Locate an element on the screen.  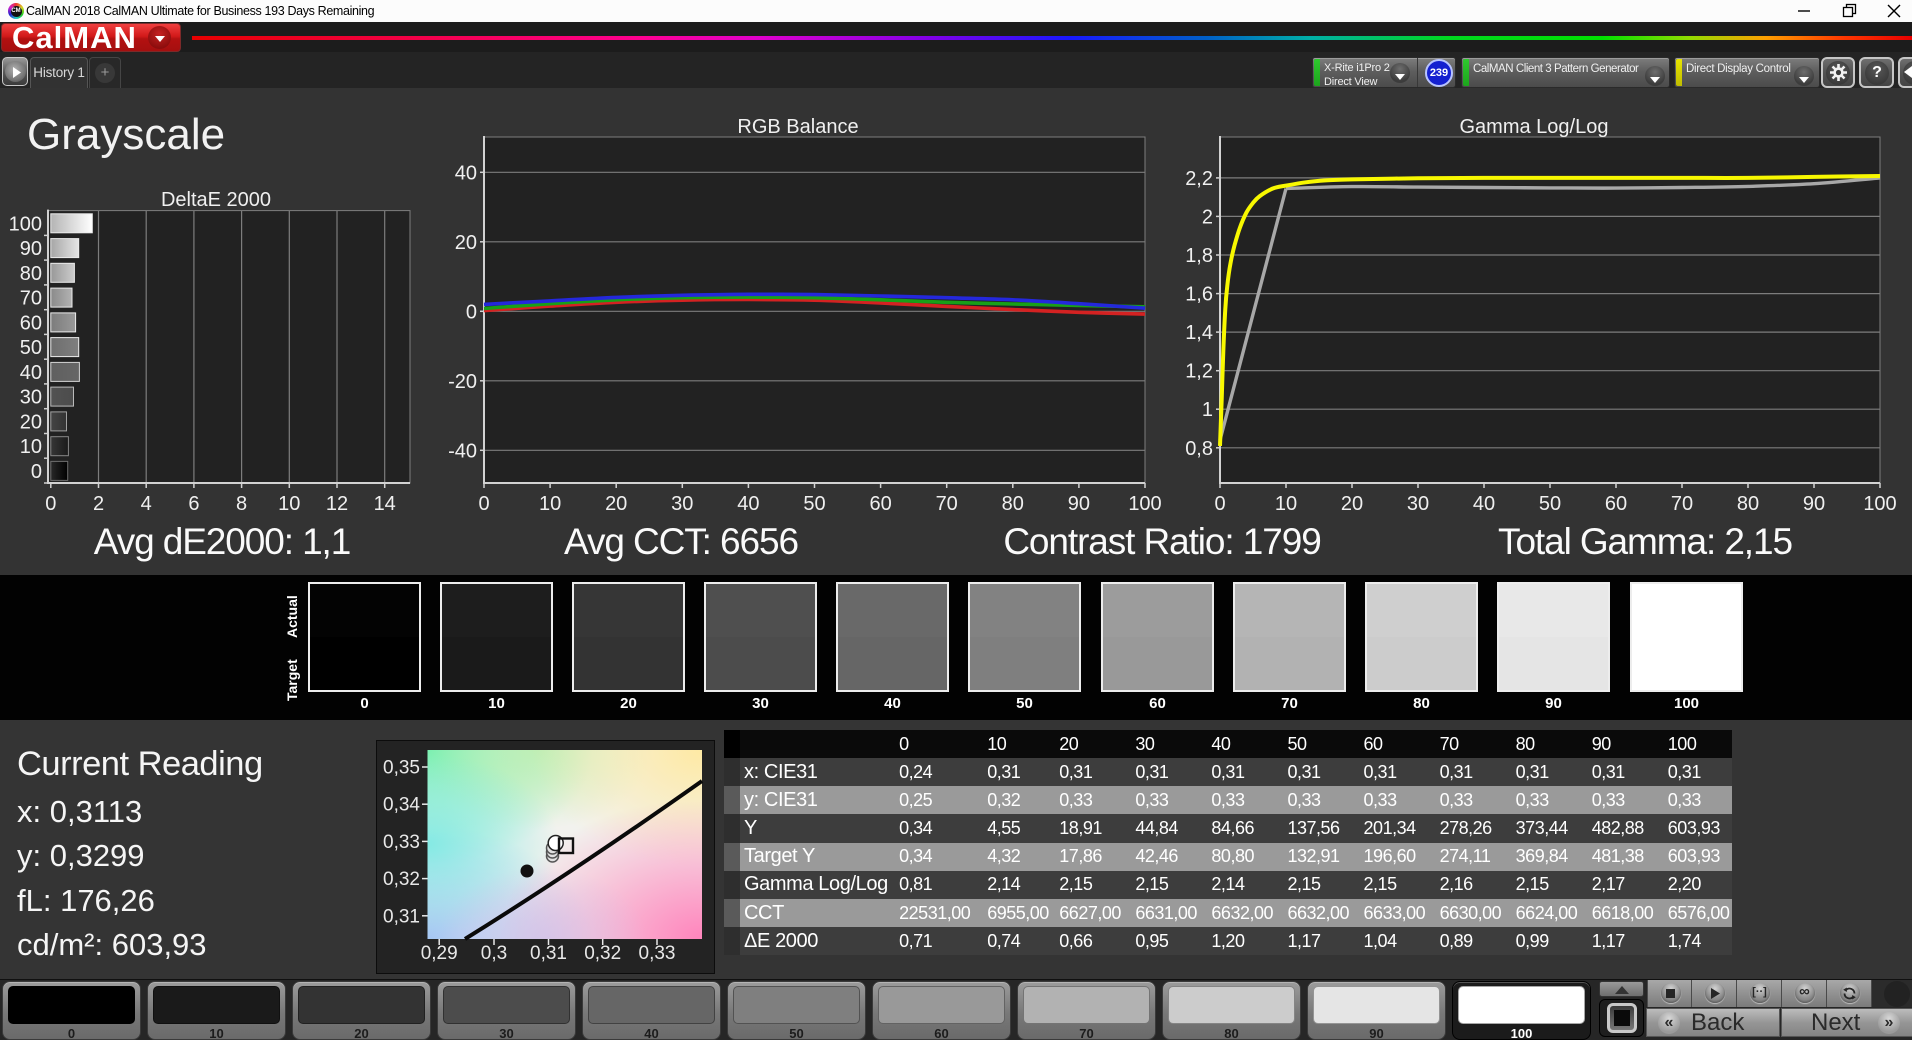
svg-text: 8 is located at coordinates (241, 504).